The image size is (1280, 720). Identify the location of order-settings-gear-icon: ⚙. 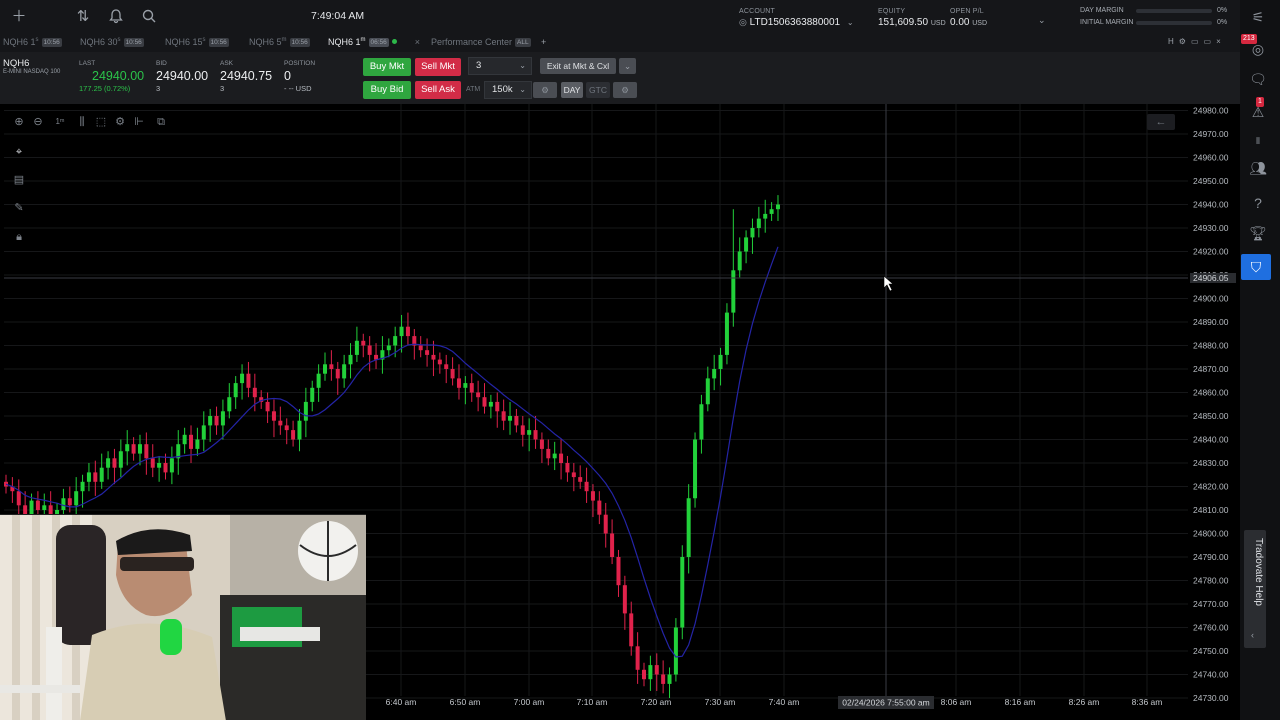
(625, 90).